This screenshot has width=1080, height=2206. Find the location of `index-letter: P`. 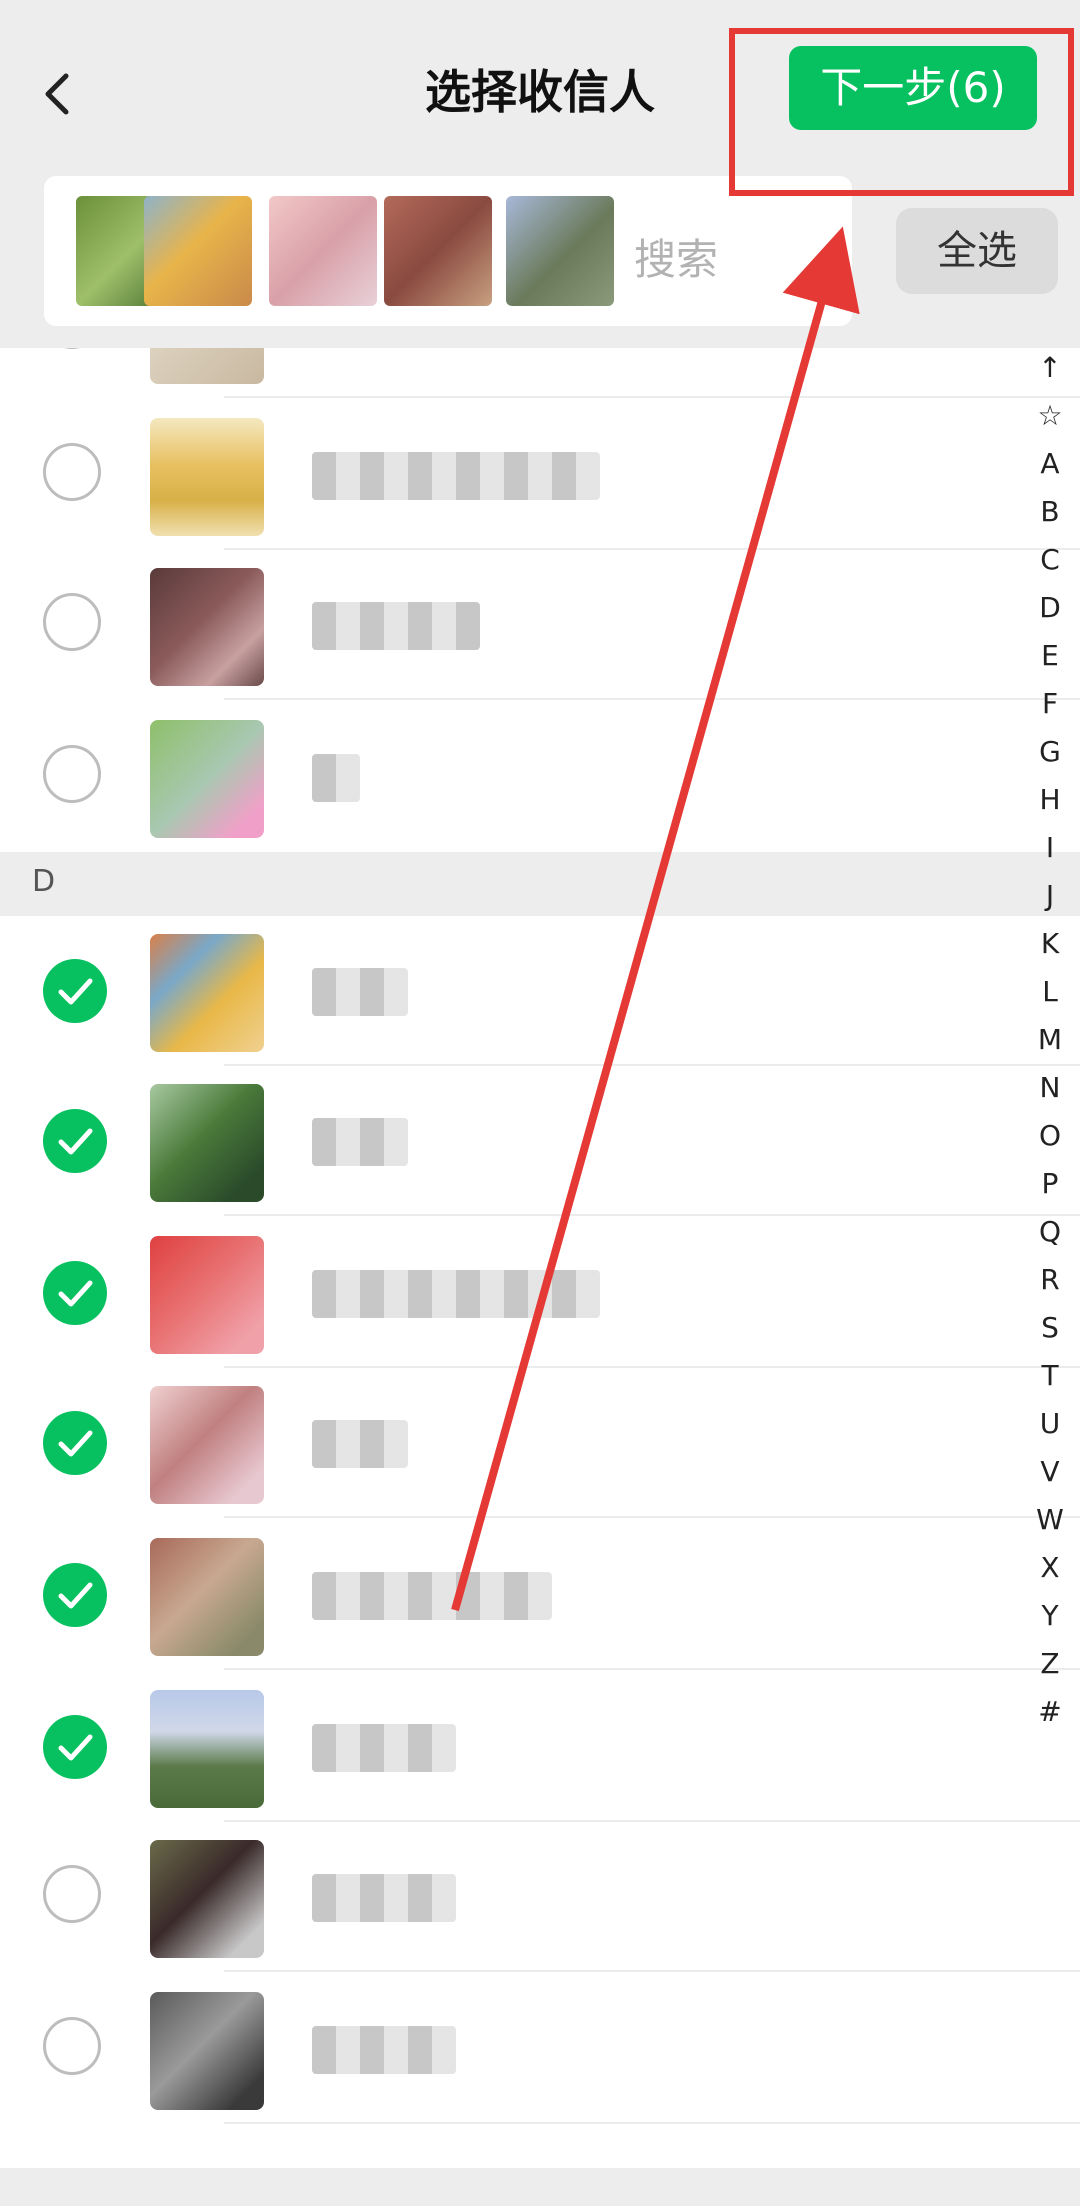

index-letter: P is located at coordinates (1050, 1184).